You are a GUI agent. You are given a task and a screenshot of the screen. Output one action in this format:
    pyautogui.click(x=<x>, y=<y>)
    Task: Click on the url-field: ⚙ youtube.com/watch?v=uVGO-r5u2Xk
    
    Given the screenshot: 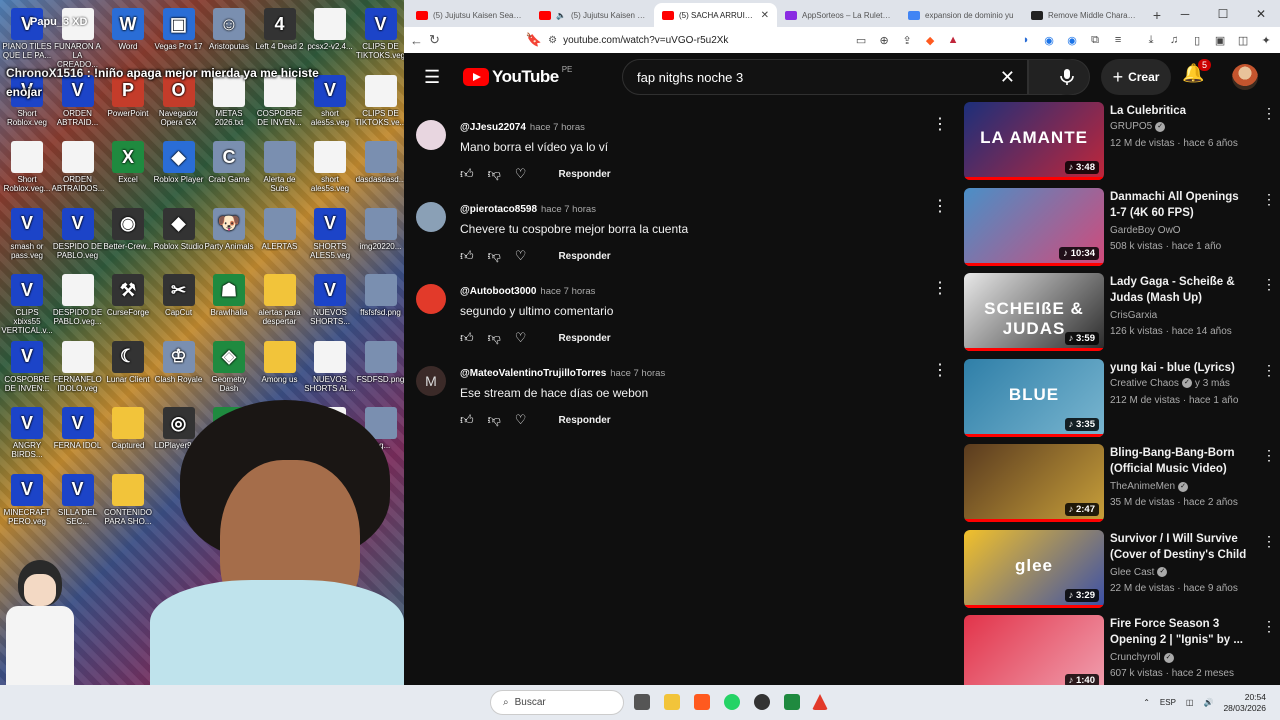 What is the action you would take?
    pyautogui.click(x=698, y=40)
    